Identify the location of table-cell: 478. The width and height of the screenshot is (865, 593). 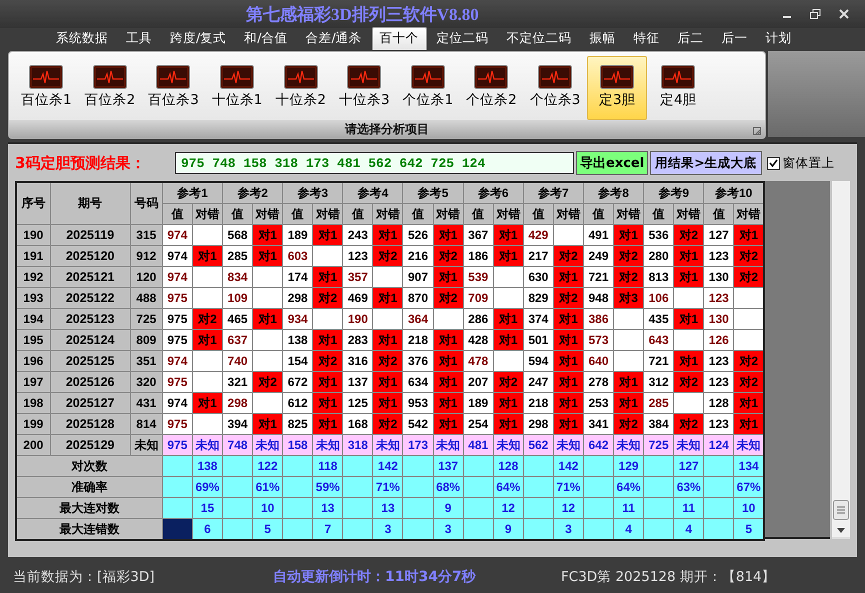
(478, 361).